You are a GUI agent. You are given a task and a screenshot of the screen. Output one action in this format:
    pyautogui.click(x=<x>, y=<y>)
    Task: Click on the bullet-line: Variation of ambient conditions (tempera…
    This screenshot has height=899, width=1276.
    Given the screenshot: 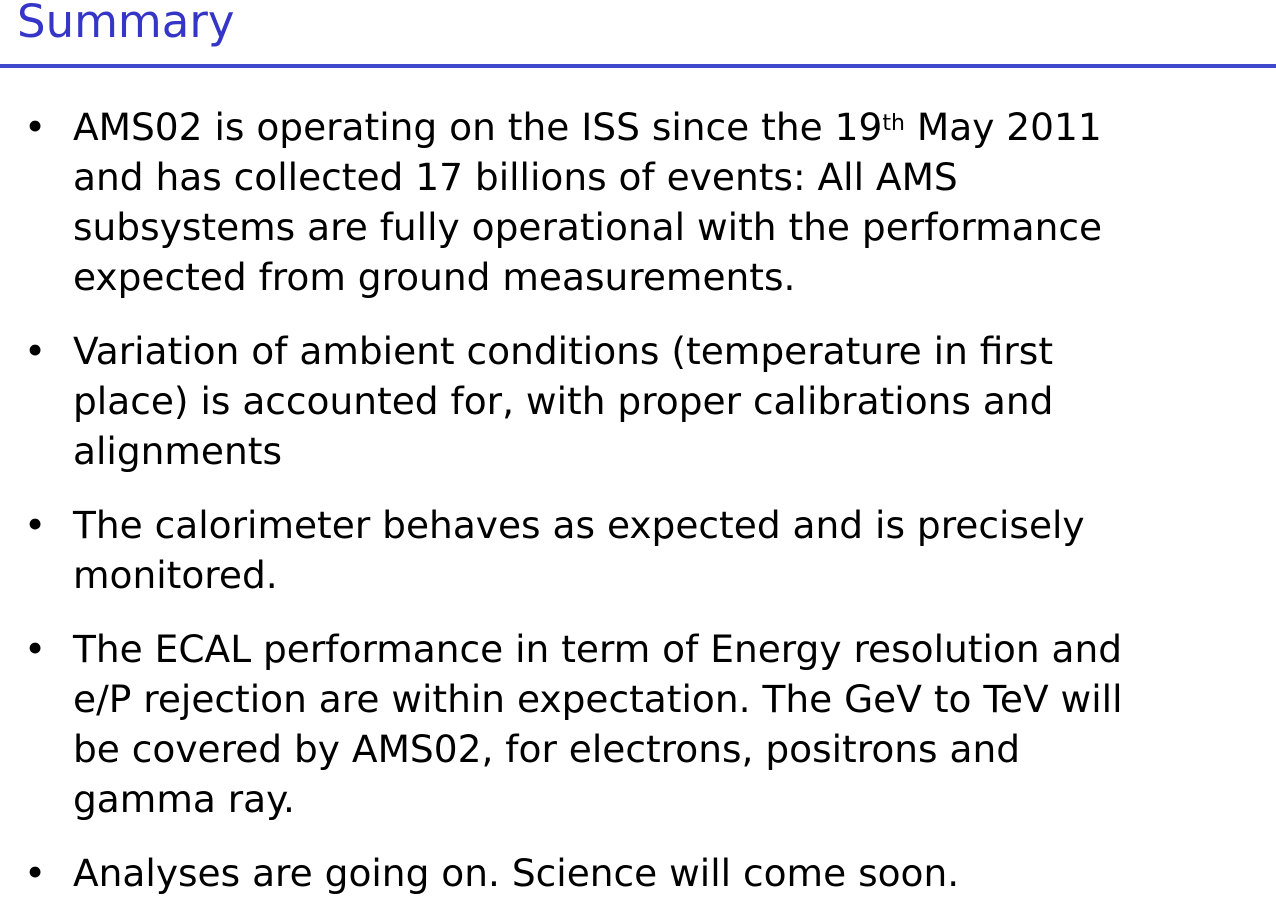 What is the action you would take?
    pyautogui.click(x=563, y=351)
    